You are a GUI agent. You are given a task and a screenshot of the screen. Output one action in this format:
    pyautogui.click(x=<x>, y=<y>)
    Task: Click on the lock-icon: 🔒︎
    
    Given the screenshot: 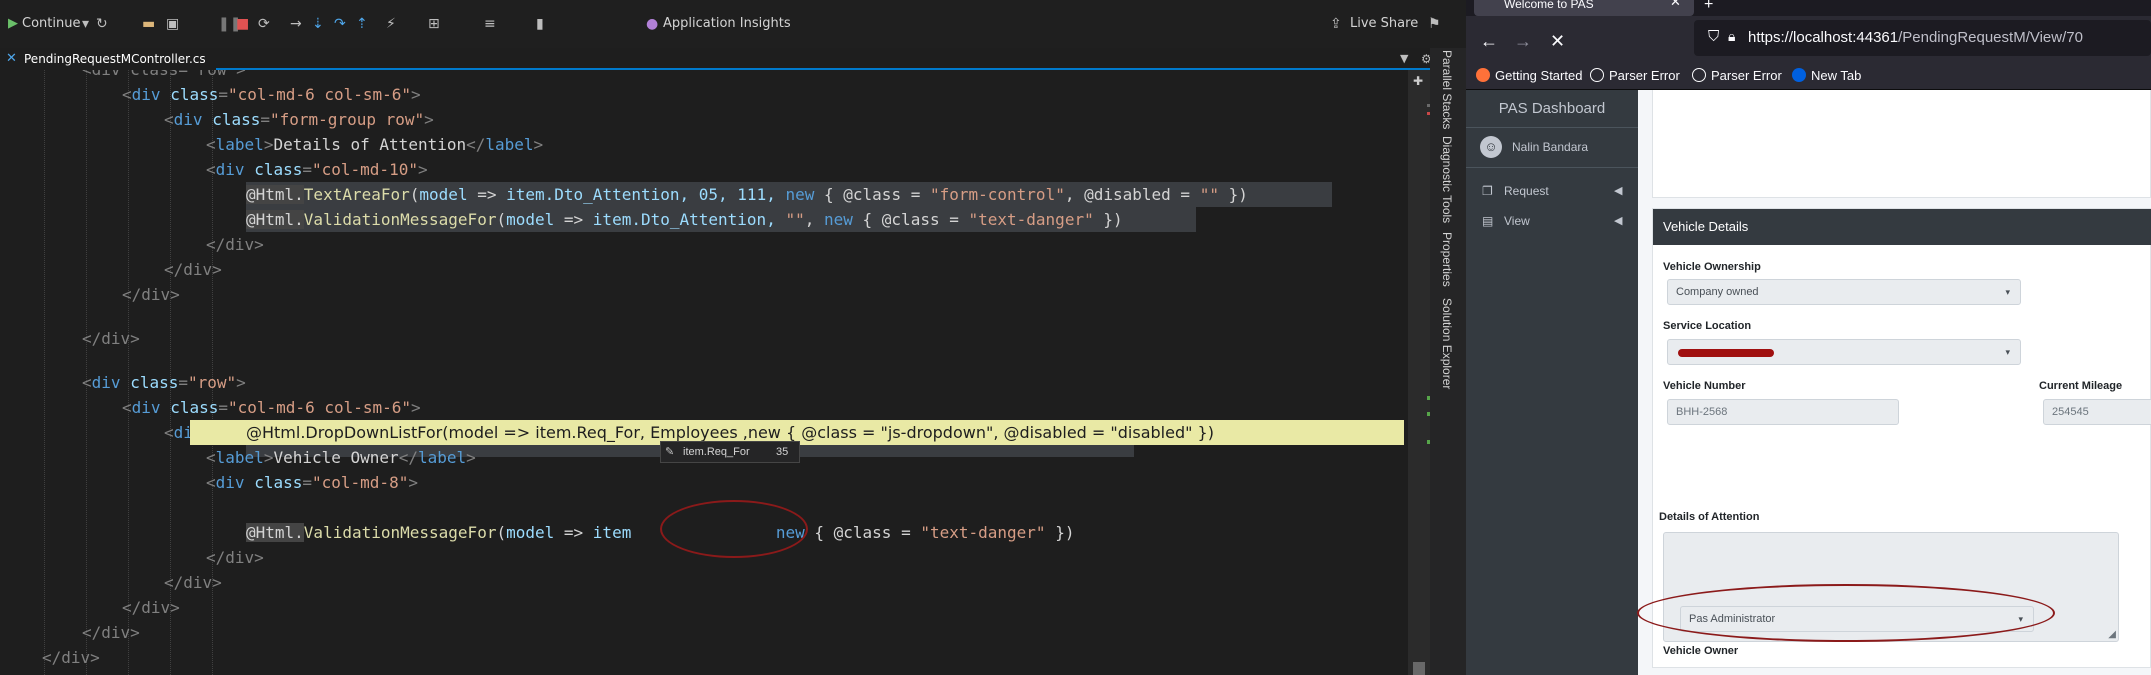 What is the action you would take?
    pyautogui.click(x=1731, y=36)
    